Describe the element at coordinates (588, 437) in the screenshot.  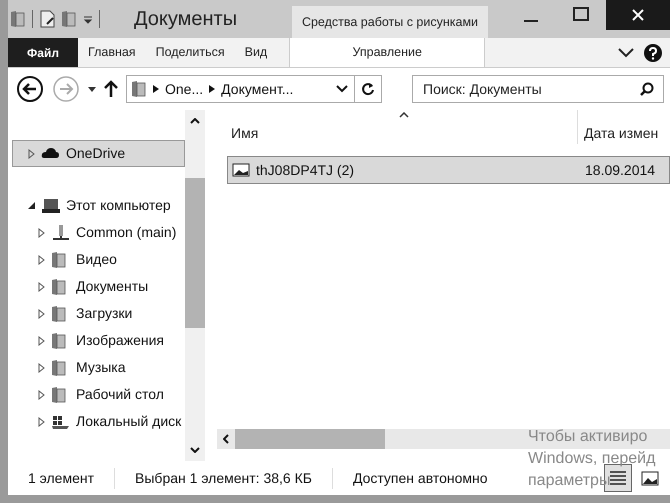
I see `activation-notice: Чтобы активиро` at that location.